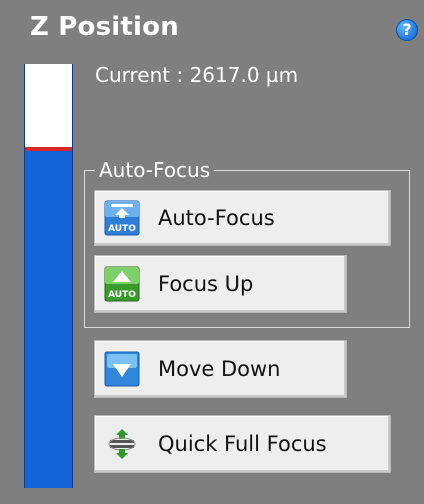  I want to click on move-down-button: Move Down, so click(220, 369).